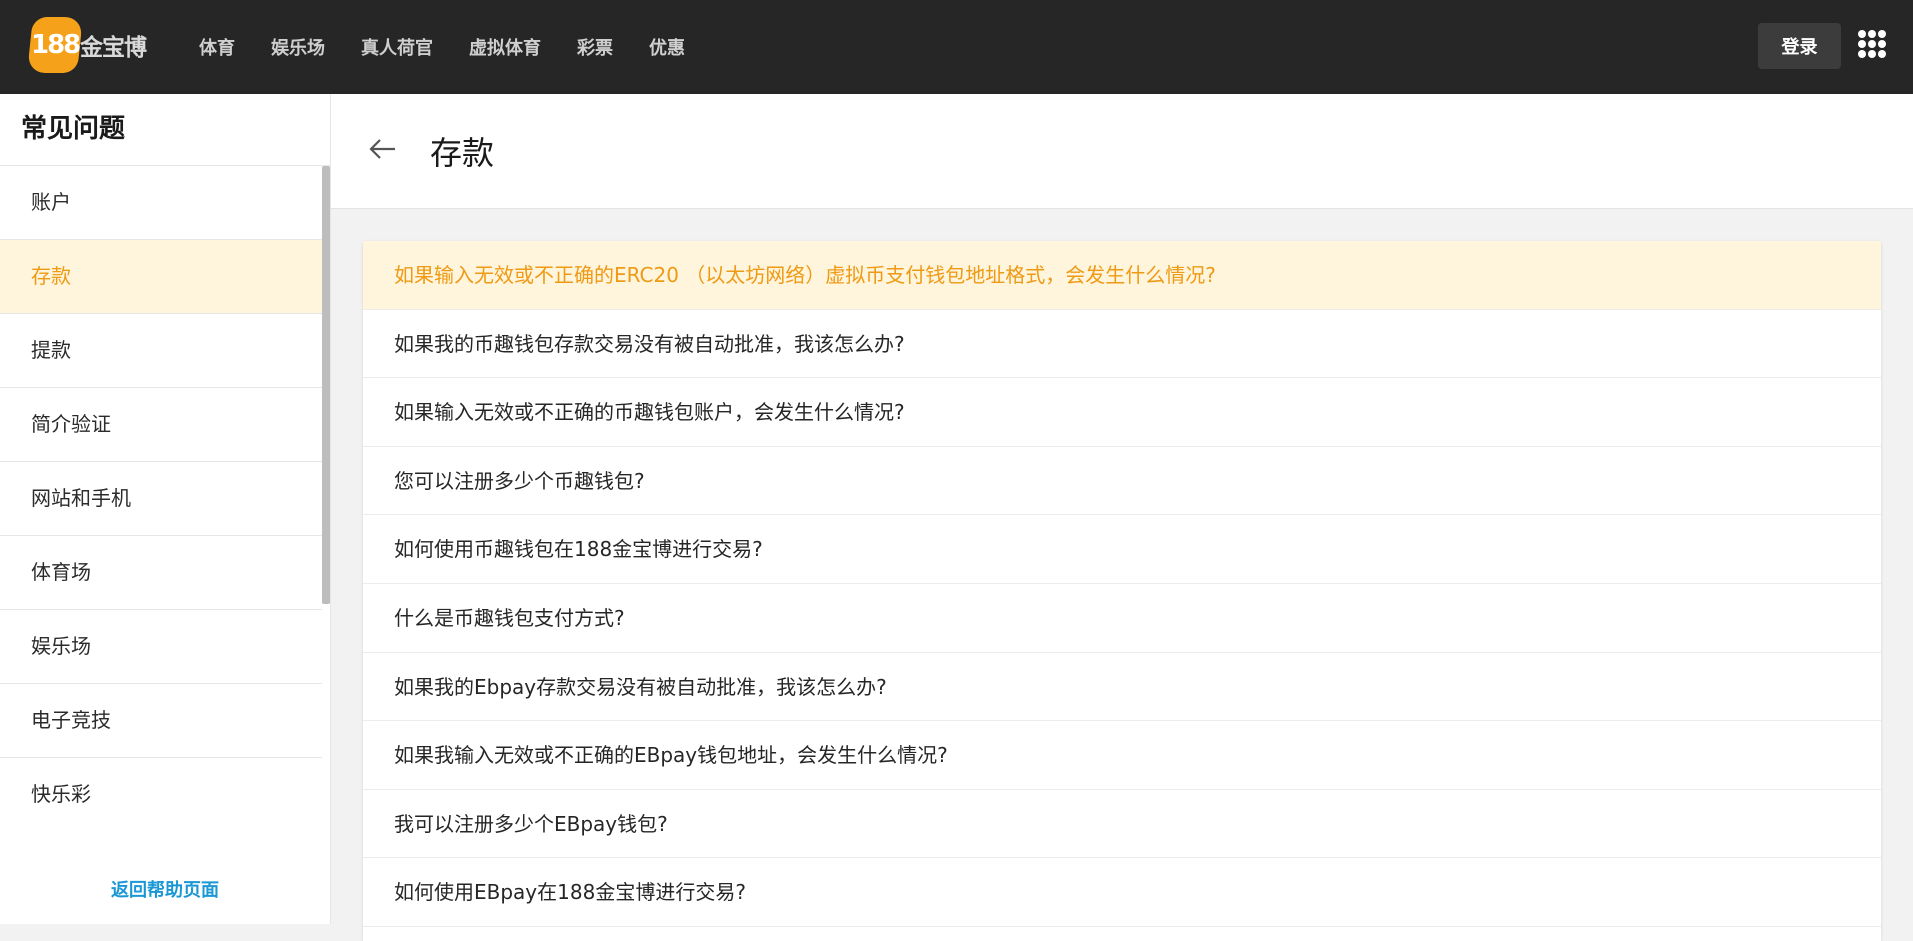 The height and width of the screenshot is (941, 1913). I want to click on logo-number: 188, so click(55, 45).